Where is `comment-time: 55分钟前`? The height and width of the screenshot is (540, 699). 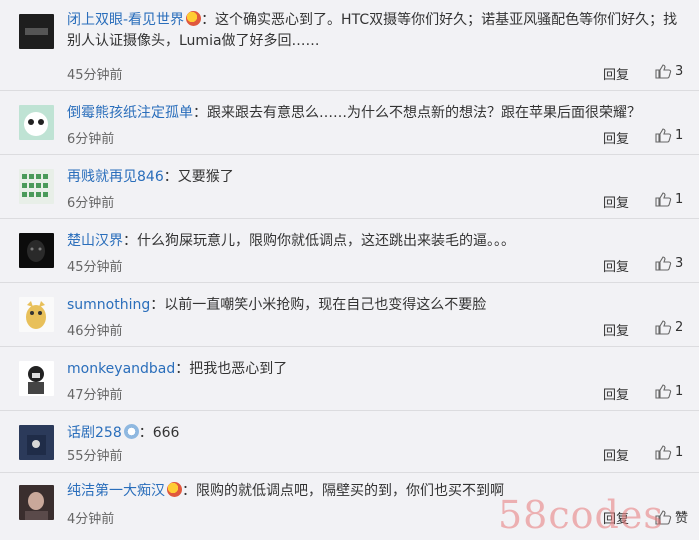 comment-time: 55分钟前 is located at coordinates (95, 456).